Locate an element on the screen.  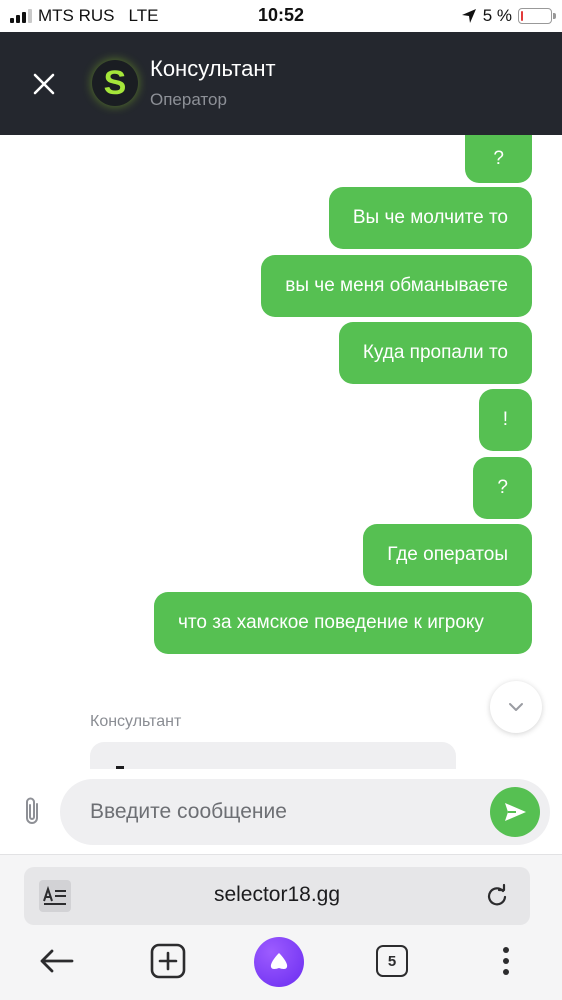
close-button is located at coordinates (44, 84).